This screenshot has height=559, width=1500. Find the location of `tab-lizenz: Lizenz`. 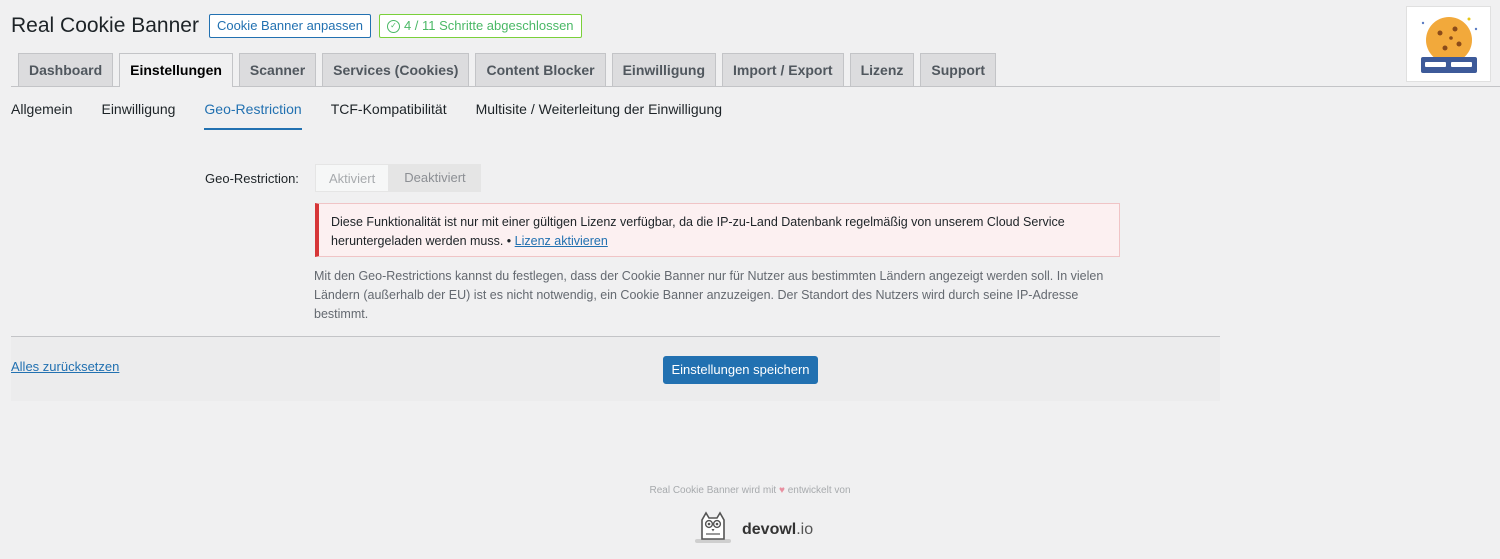

tab-lizenz: Lizenz is located at coordinates (882, 69).